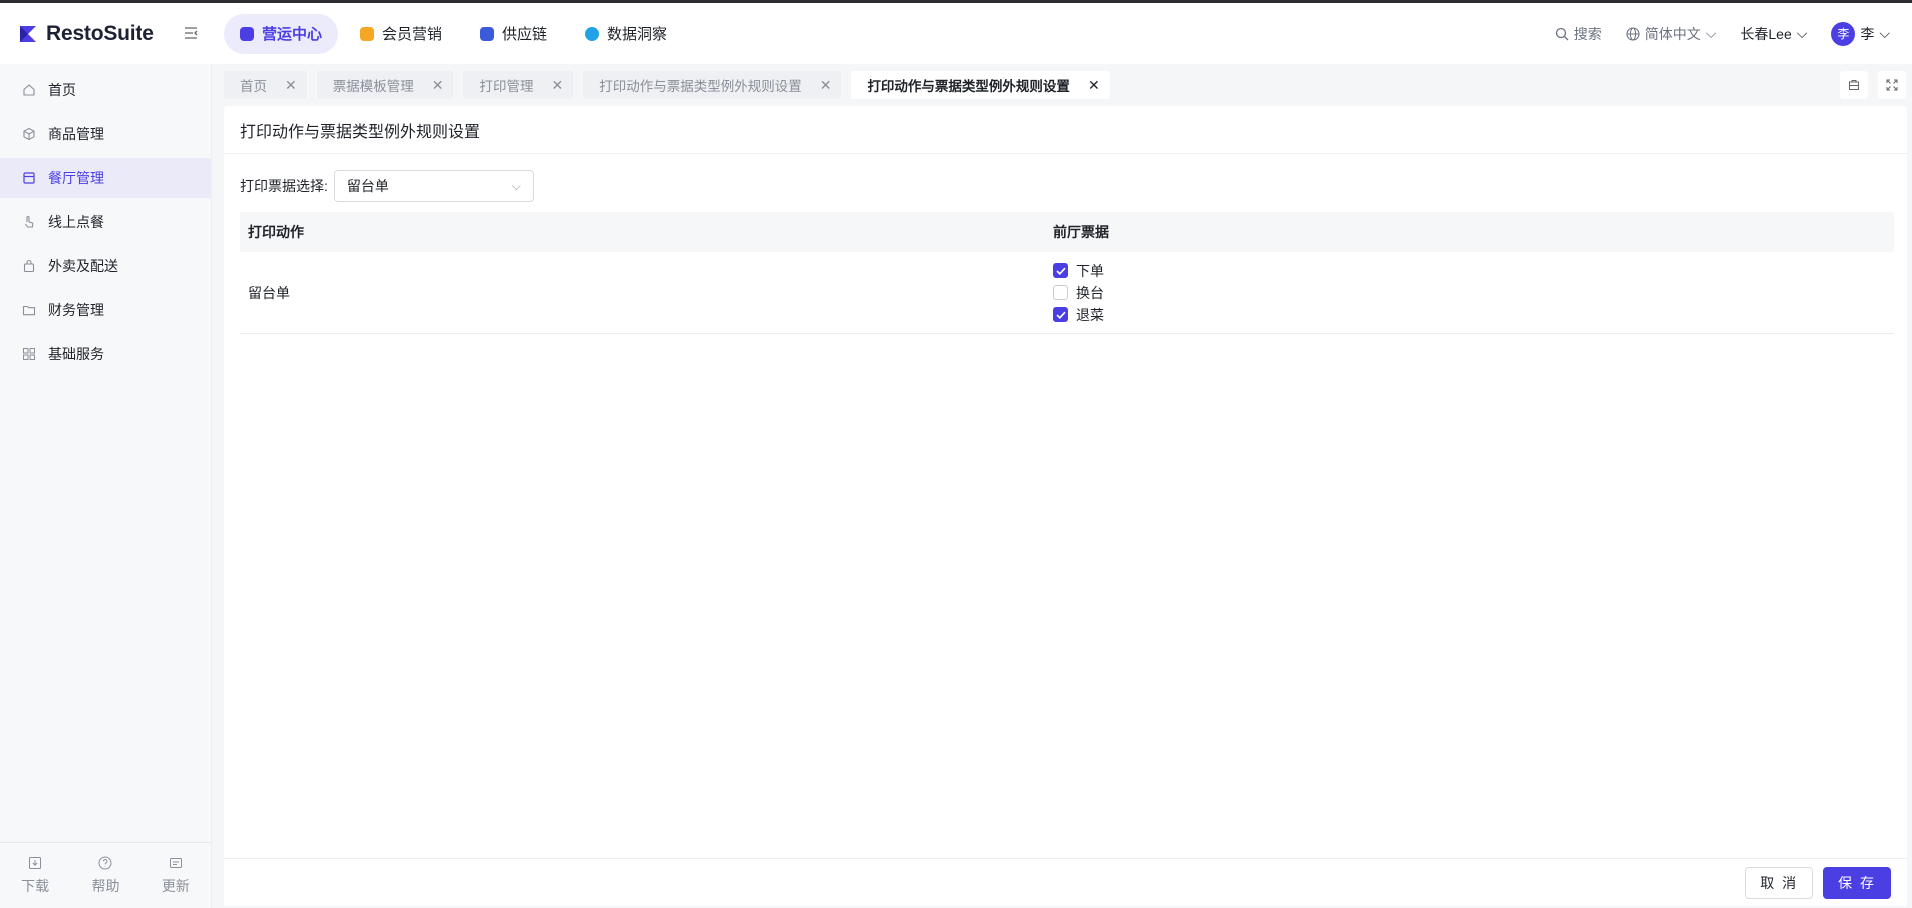  What do you see at coordinates (1843, 33) in the screenshot?
I see `avatar: 李` at bounding box center [1843, 33].